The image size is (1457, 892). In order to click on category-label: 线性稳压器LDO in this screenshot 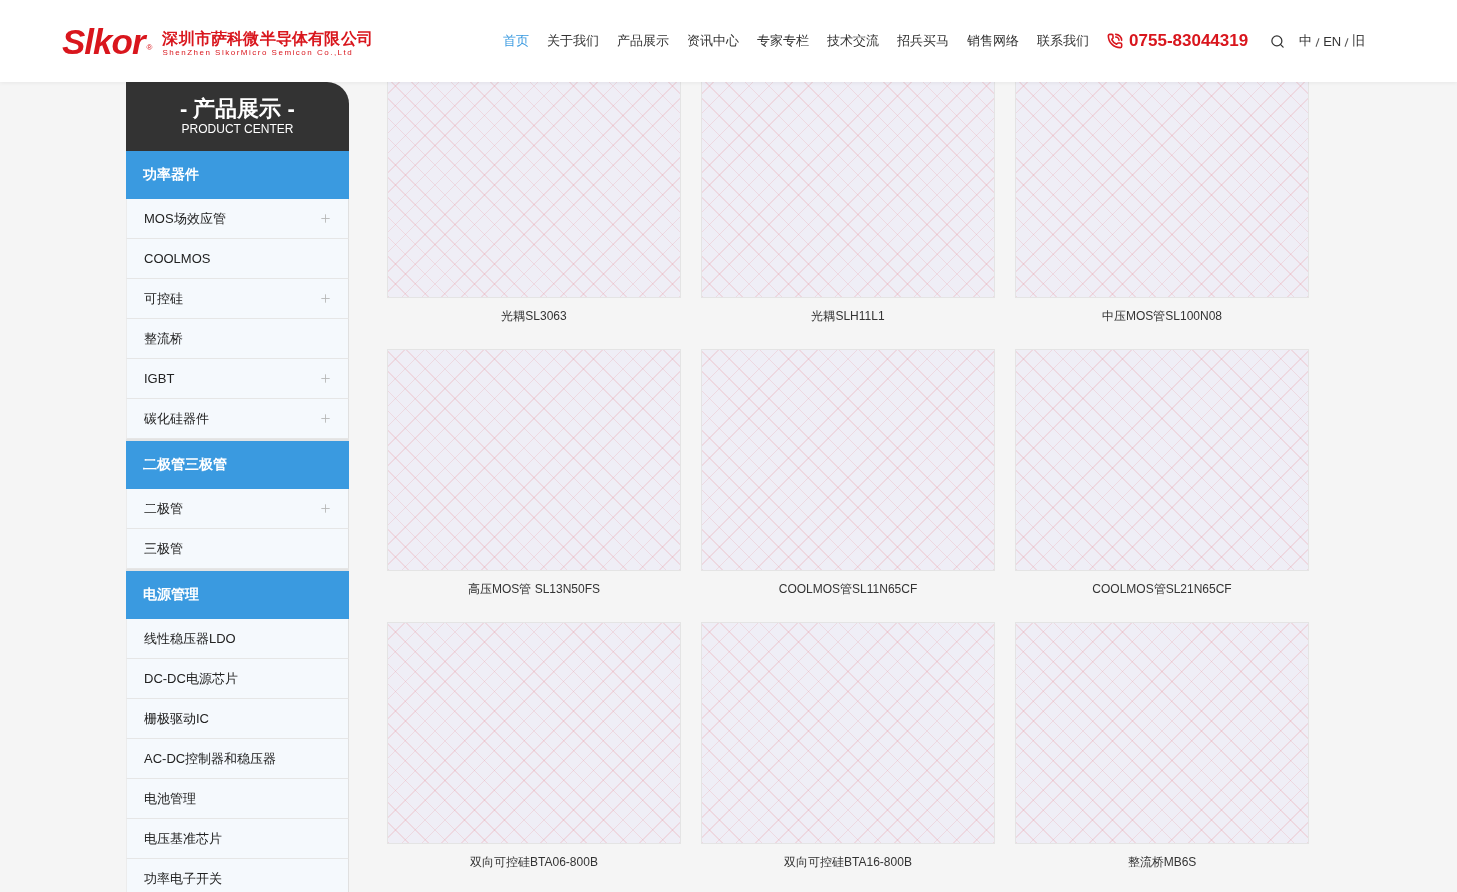, I will do `click(190, 638)`.